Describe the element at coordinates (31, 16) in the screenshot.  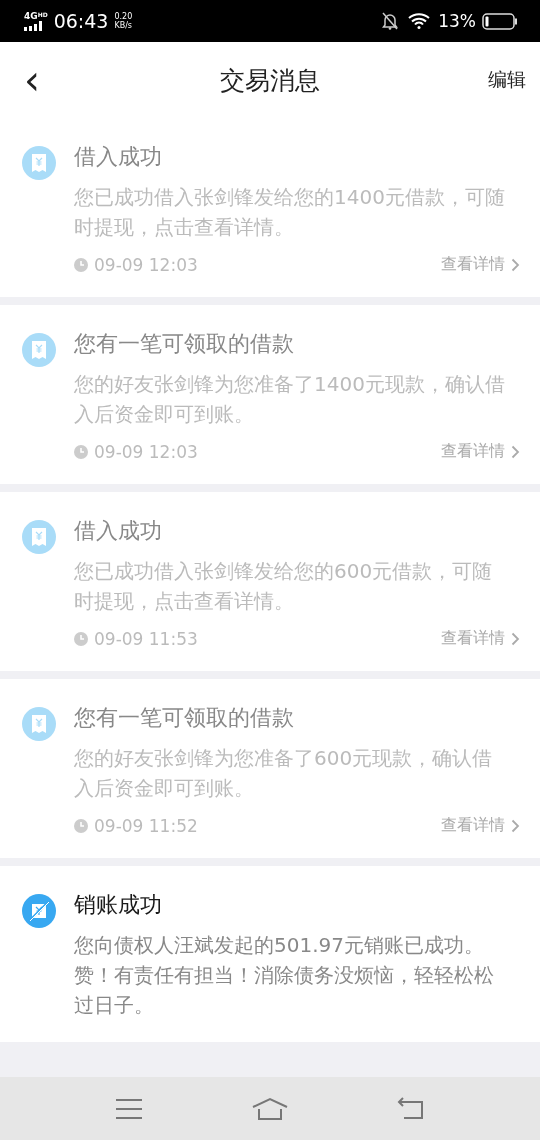
I see `network-label: 4G` at that location.